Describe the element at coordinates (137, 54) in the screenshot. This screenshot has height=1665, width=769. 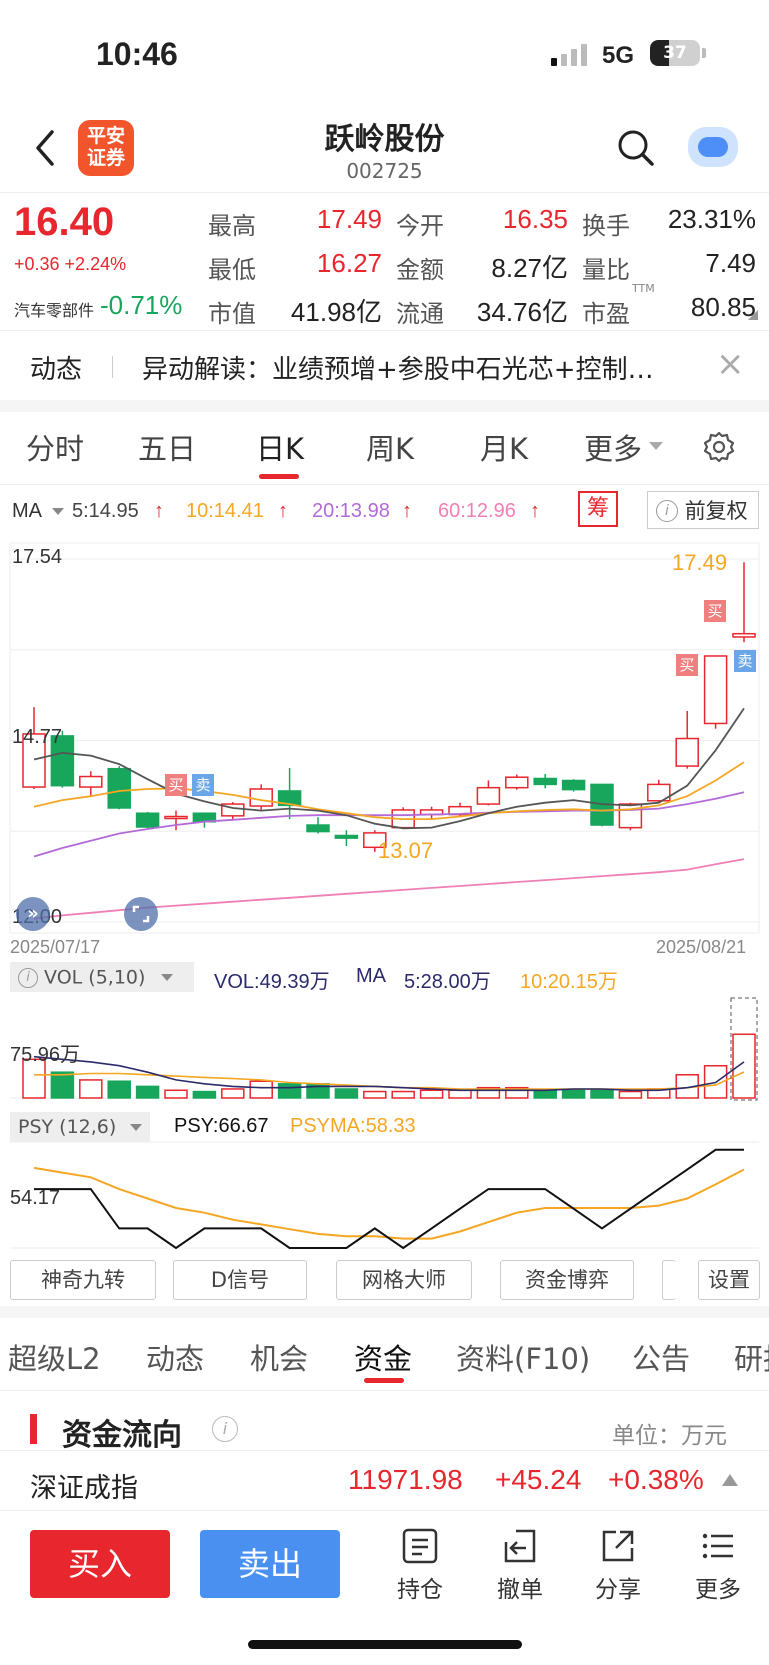
I see `status-time: 10:46` at that location.